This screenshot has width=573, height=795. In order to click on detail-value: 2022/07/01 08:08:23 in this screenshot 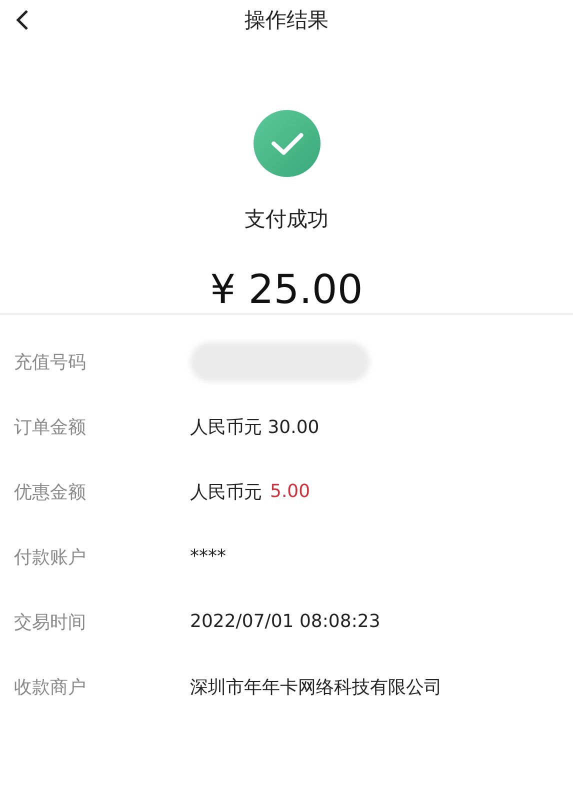, I will do `click(285, 621)`.